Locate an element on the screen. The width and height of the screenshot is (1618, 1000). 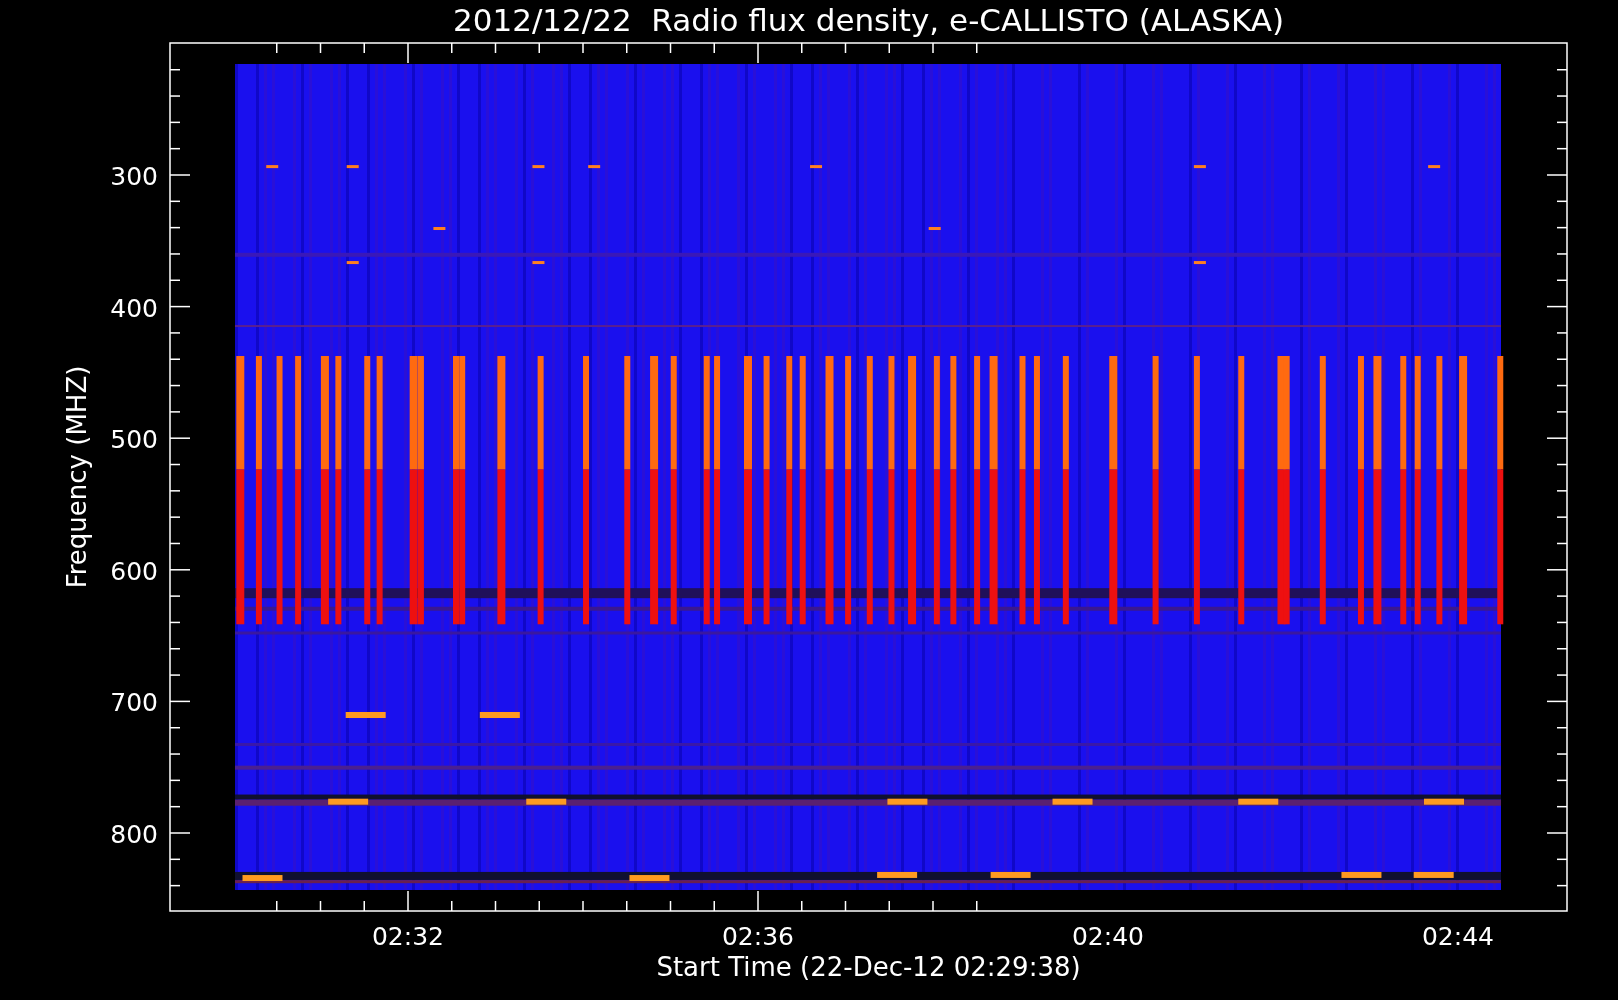
tick-label: 600 is located at coordinates (134, 571).